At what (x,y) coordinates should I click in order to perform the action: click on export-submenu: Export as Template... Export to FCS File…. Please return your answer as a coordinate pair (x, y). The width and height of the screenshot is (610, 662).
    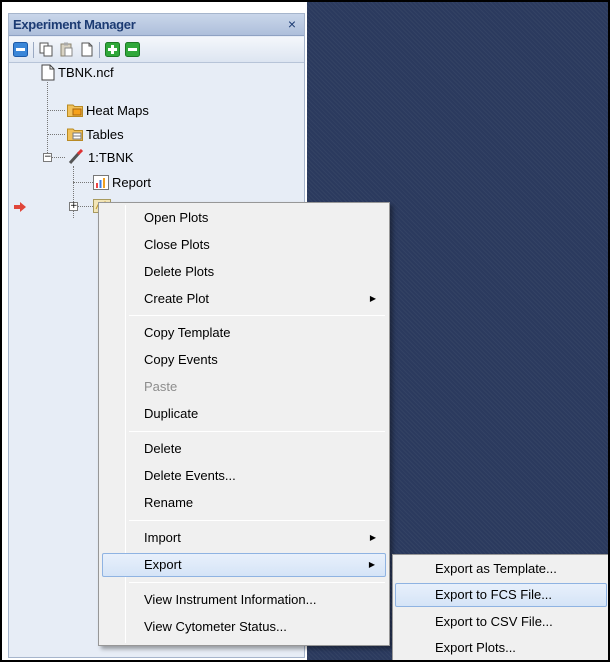
    Looking at the image, I should click on (500, 607).